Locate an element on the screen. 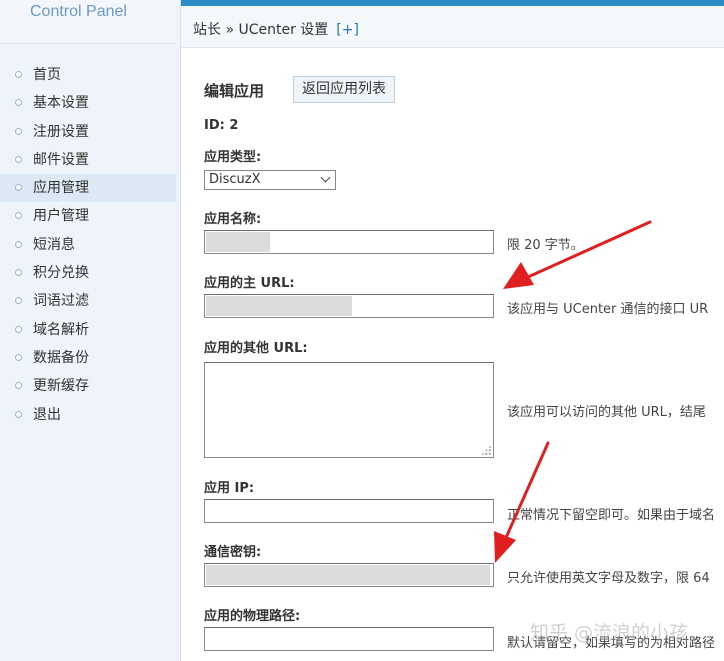 The width and height of the screenshot is (724, 661). breadcrumb-text: 站长 » UCenter 设置 is located at coordinates (261, 30).